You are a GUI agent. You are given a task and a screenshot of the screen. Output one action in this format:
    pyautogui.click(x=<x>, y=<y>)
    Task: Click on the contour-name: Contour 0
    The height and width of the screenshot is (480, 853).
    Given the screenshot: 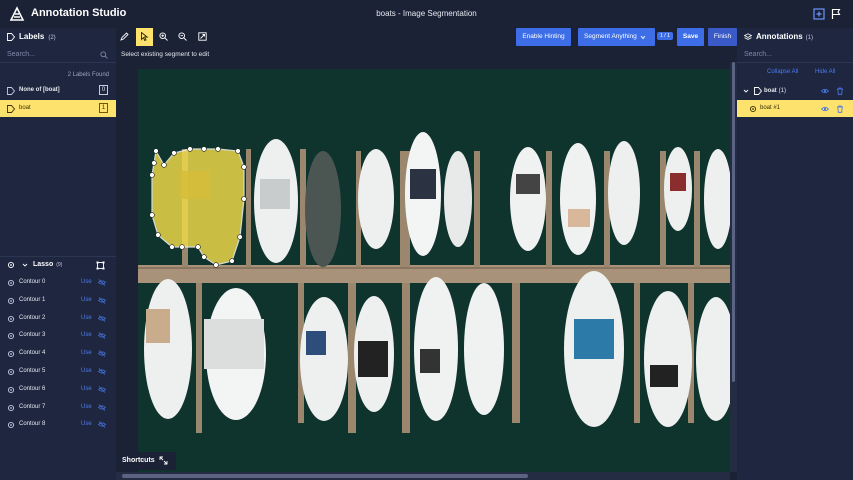 What is the action you would take?
    pyautogui.click(x=32, y=282)
    